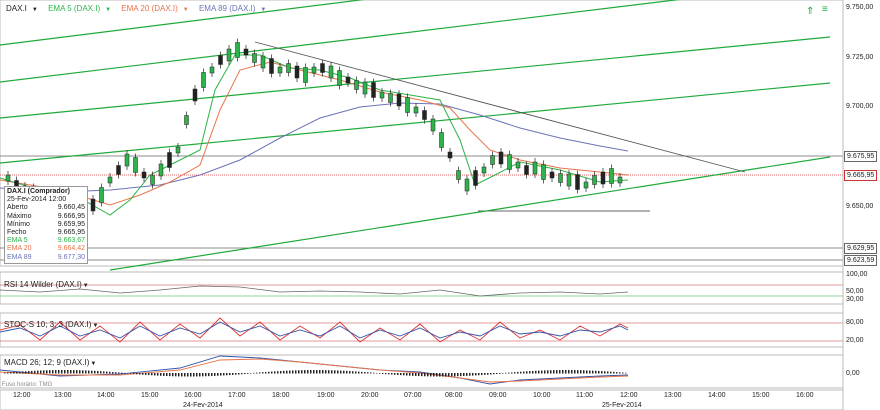  I want to click on price-tag-last: 9.665,95, so click(861, 175).